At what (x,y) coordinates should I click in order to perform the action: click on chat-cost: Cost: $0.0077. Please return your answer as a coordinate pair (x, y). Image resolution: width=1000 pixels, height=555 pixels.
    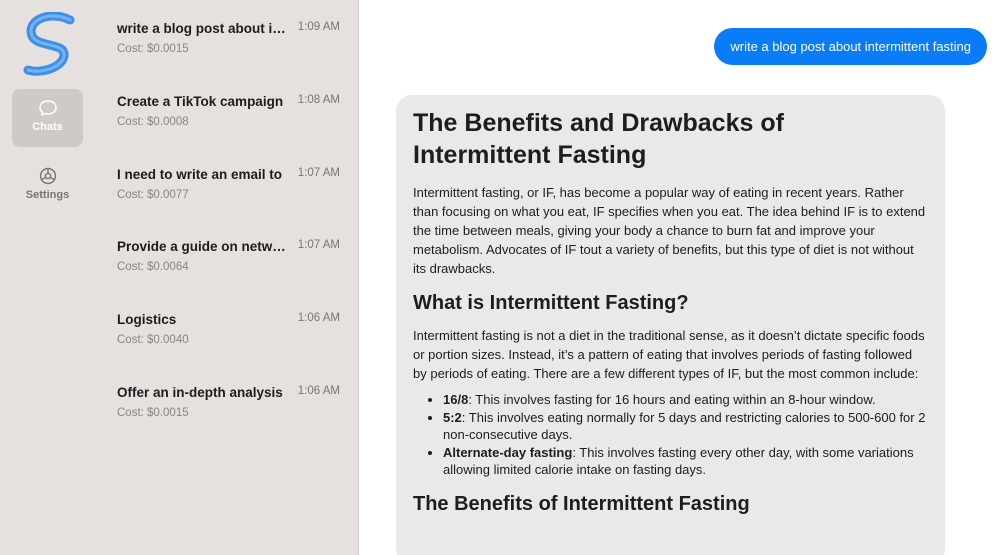
    Looking at the image, I should click on (153, 195).